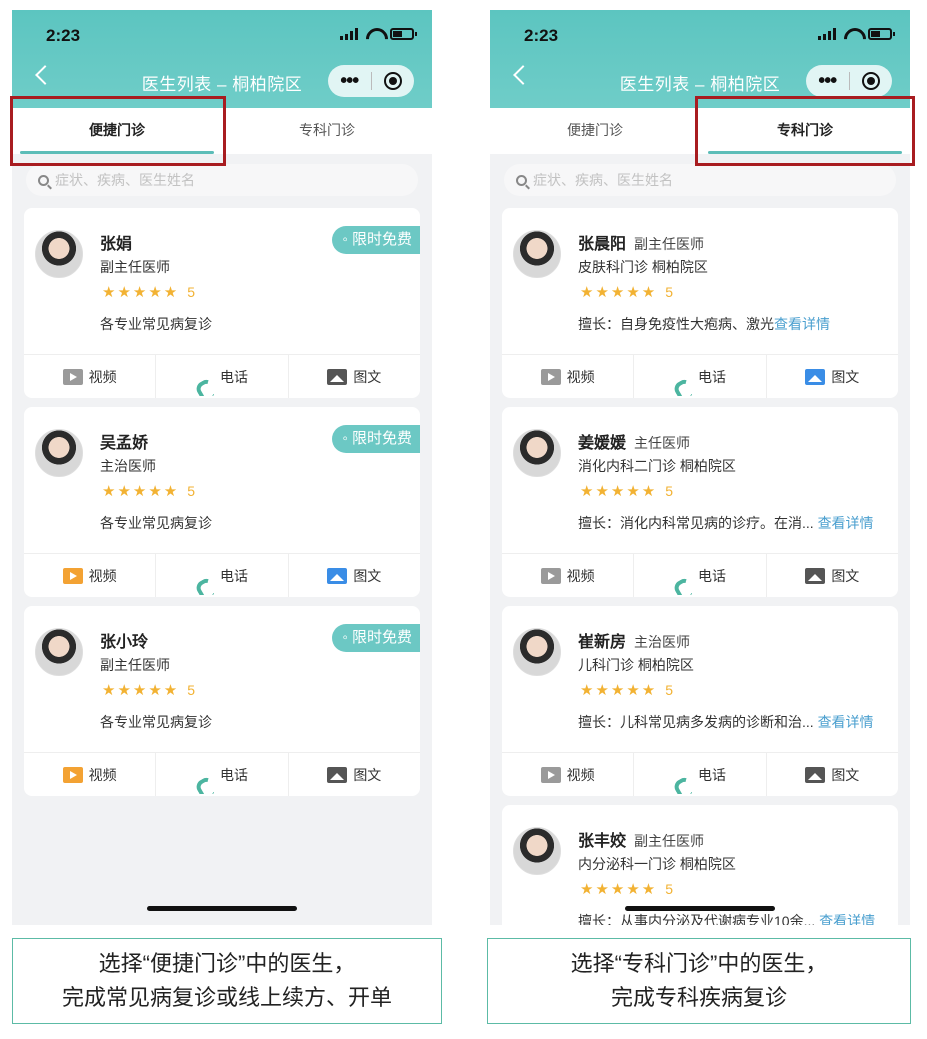 The height and width of the screenshot is (1039, 927). What do you see at coordinates (733, 918) in the screenshot?
I see `doctor-desc: 擅长：从事内分泌及代谢病专业10余... 查看详情` at bounding box center [733, 918].